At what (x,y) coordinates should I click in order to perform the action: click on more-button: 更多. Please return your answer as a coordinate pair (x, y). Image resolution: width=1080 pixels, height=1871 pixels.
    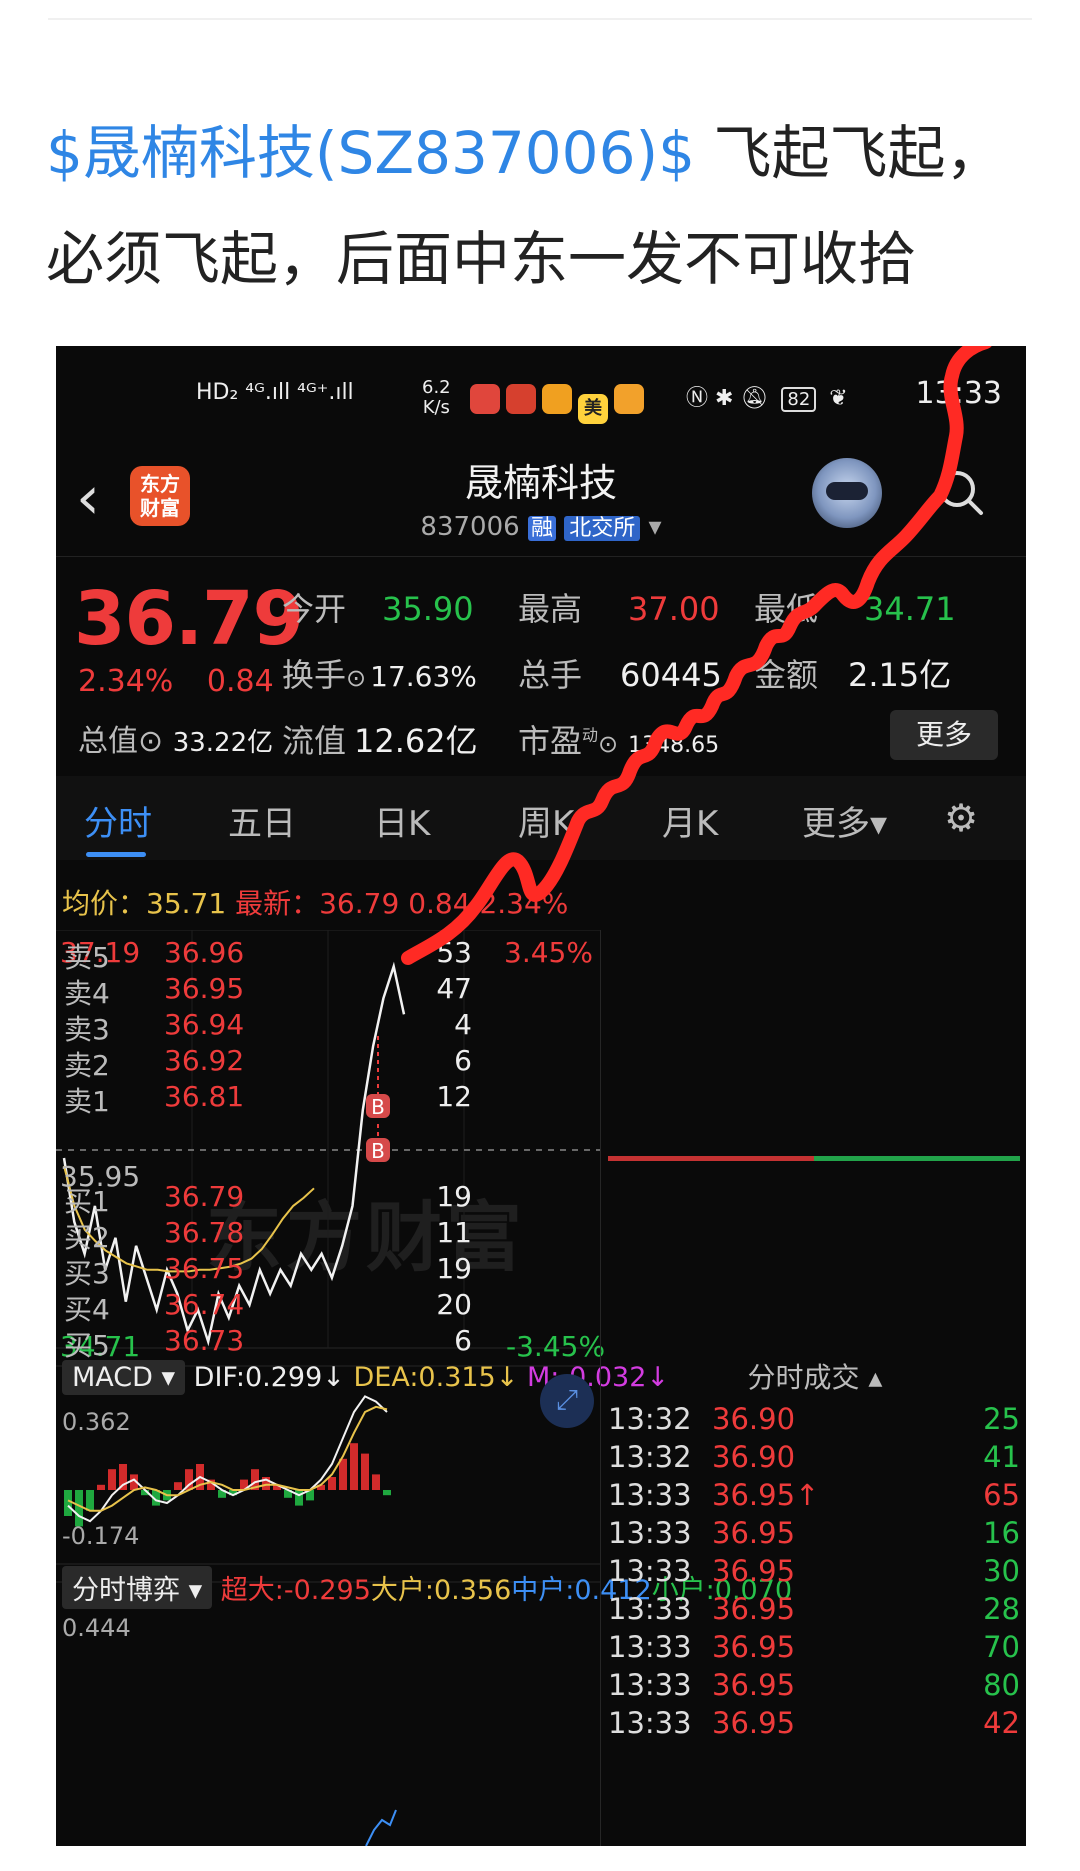
    Looking at the image, I should click on (944, 735).